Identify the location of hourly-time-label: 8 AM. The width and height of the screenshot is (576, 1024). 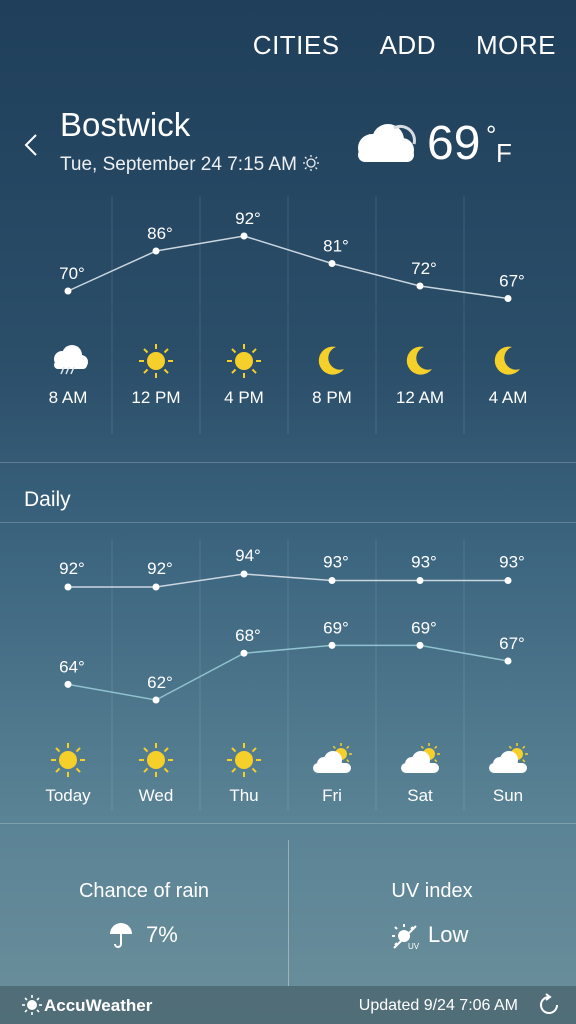
(68, 397).